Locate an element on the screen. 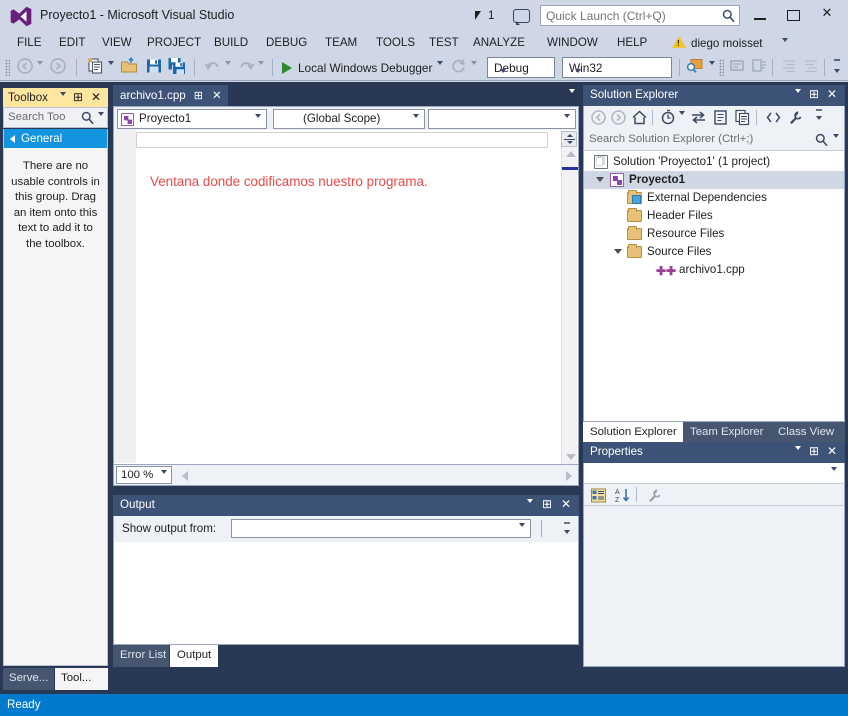  editor-vertical-scrollbar is located at coordinates (569, 297).